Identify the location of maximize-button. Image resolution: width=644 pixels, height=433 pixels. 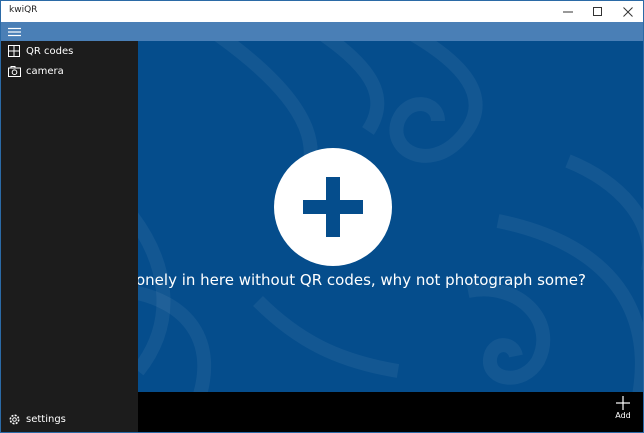
(598, 11).